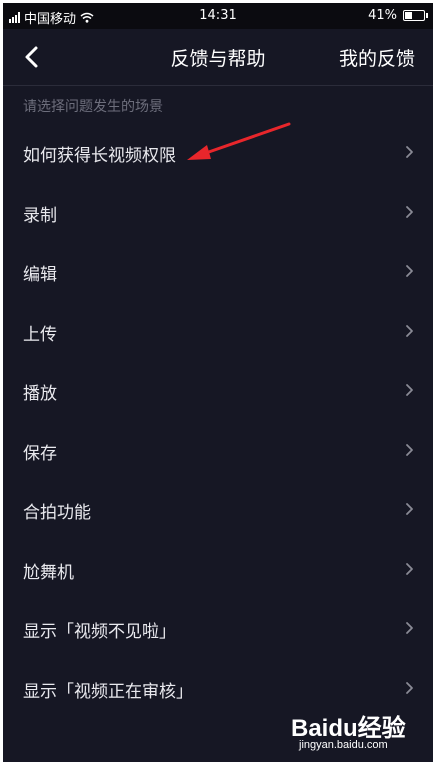 This screenshot has height=765, width=436. What do you see at coordinates (218, 570) in the screenshot?
I see `menu-item: 尬舞机` at bounding box center [218, 570].